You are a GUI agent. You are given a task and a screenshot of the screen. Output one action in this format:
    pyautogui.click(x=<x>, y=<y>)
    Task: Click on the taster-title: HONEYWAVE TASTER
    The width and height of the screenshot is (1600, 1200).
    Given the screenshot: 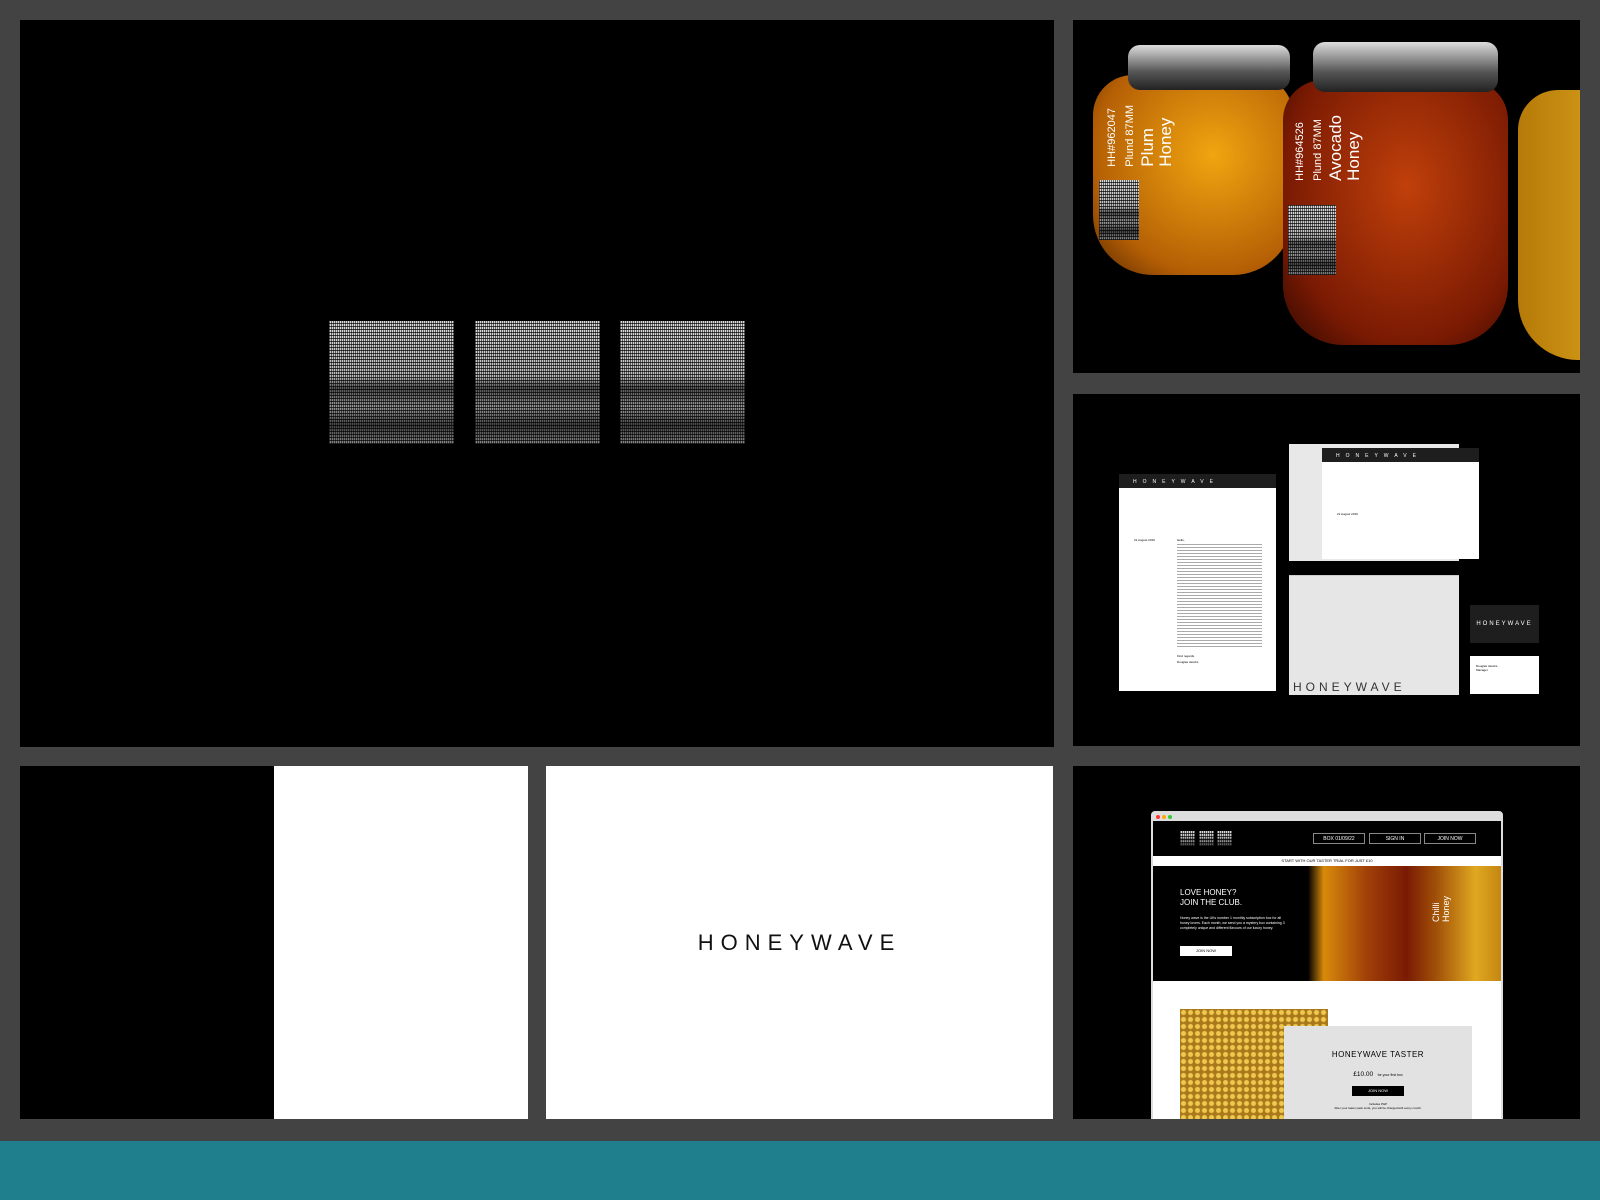 What is the action you would take?
    pyautogui.click(x=1378, y=1054)
    